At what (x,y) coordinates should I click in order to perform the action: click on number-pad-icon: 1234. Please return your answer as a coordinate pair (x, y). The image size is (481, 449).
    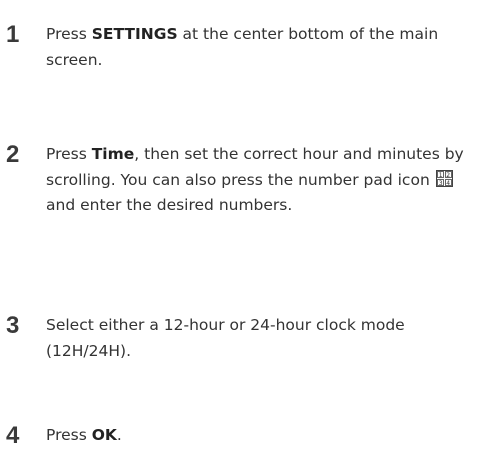
    Looking at the image, I should click on (444, 178).